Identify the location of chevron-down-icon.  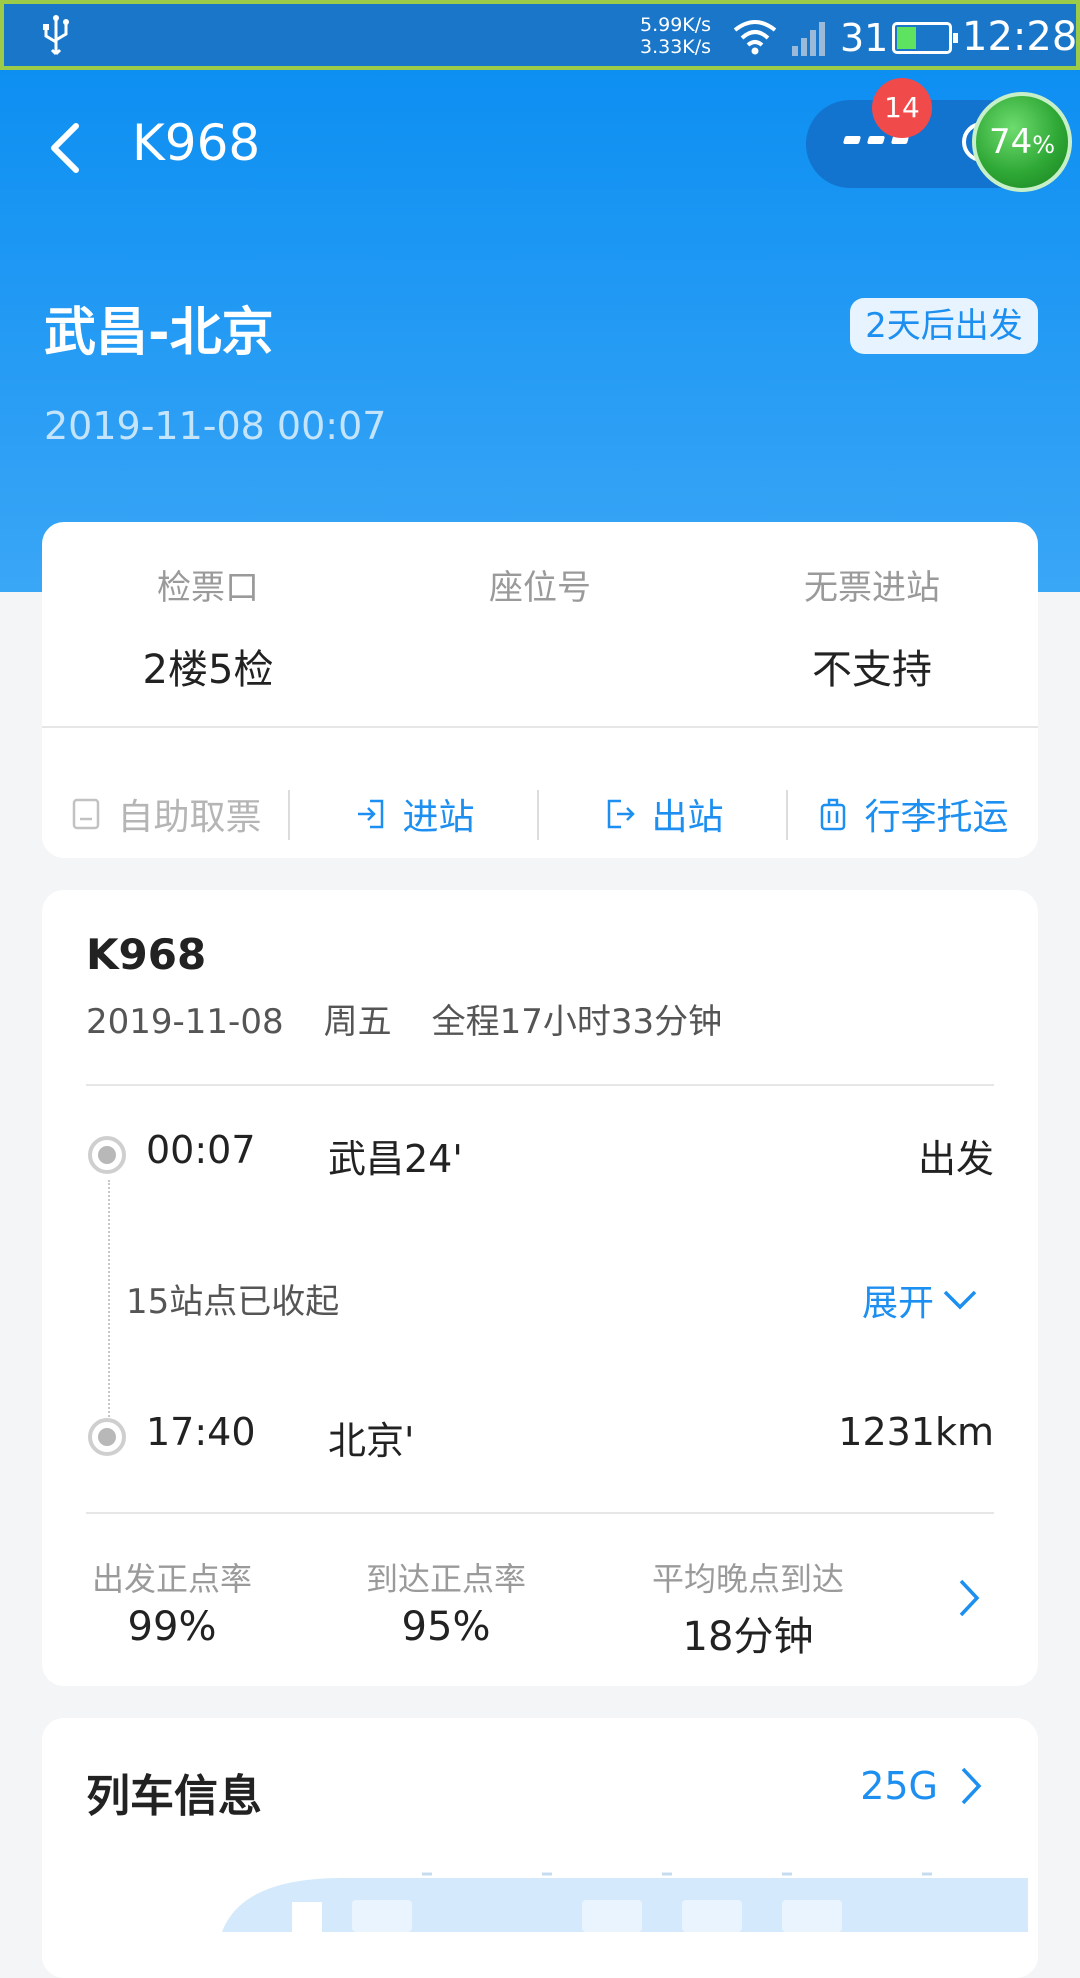
(960, 1300).